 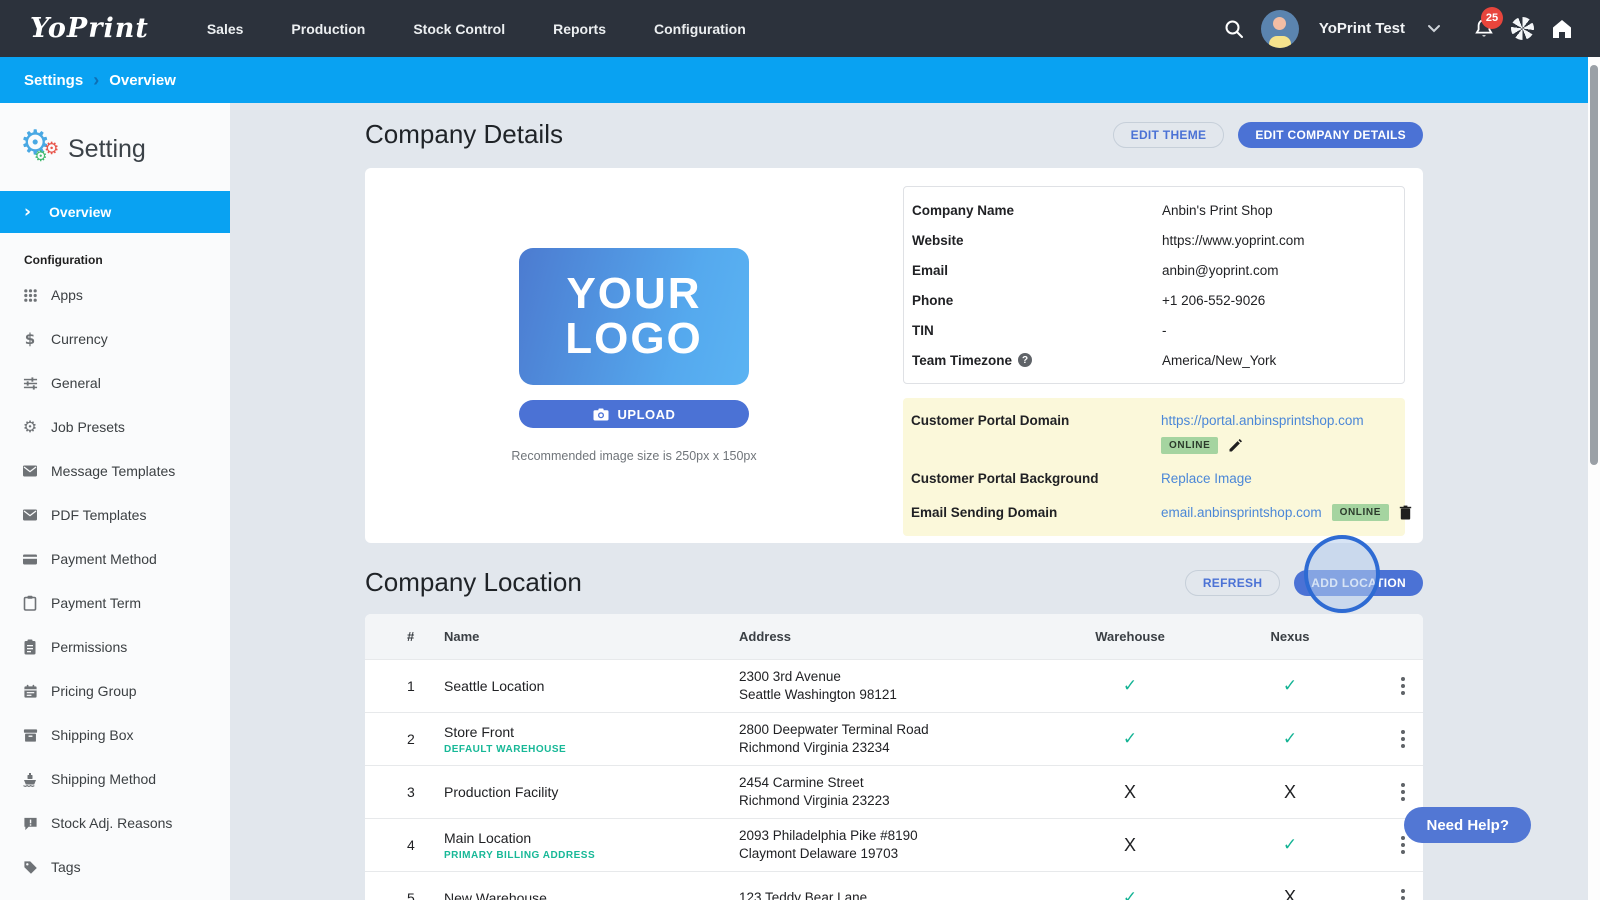 I want to click on notifications-bell-icon: 25, so click(x=1488, y=23).